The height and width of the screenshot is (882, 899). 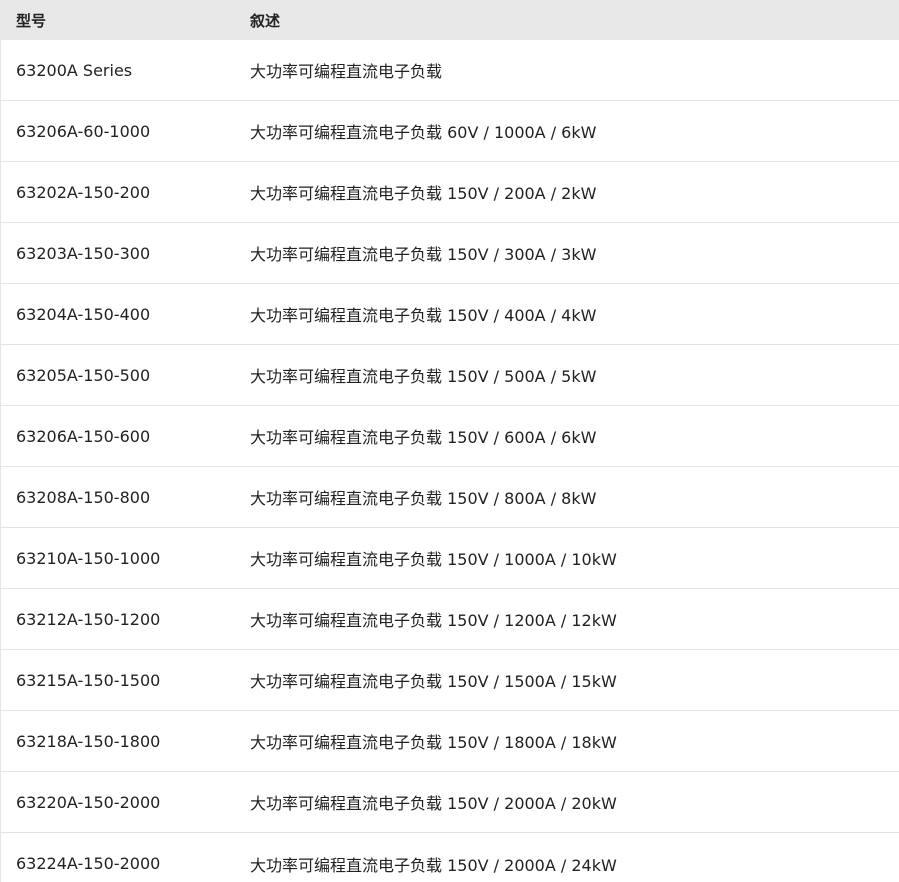 I want to click on cell-model: 63202A-150-200, so click(x=83, y=192).